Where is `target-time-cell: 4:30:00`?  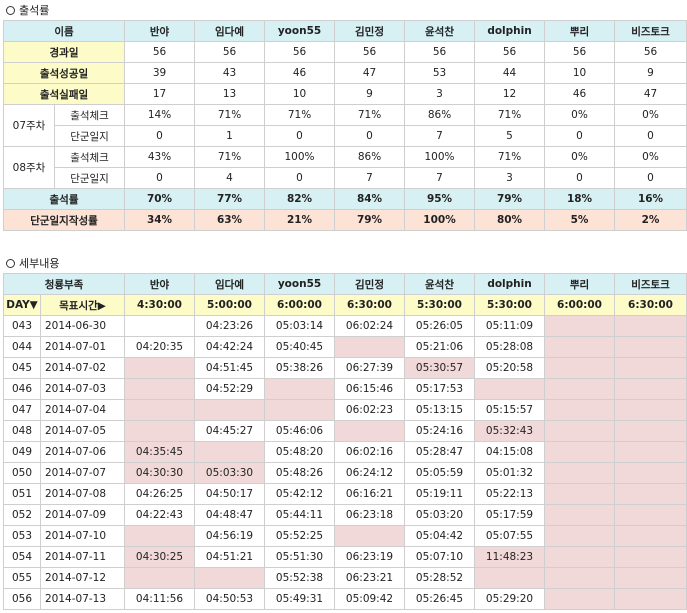
target-time-cell: 4:30:00 is located at coordinates (160, 305).